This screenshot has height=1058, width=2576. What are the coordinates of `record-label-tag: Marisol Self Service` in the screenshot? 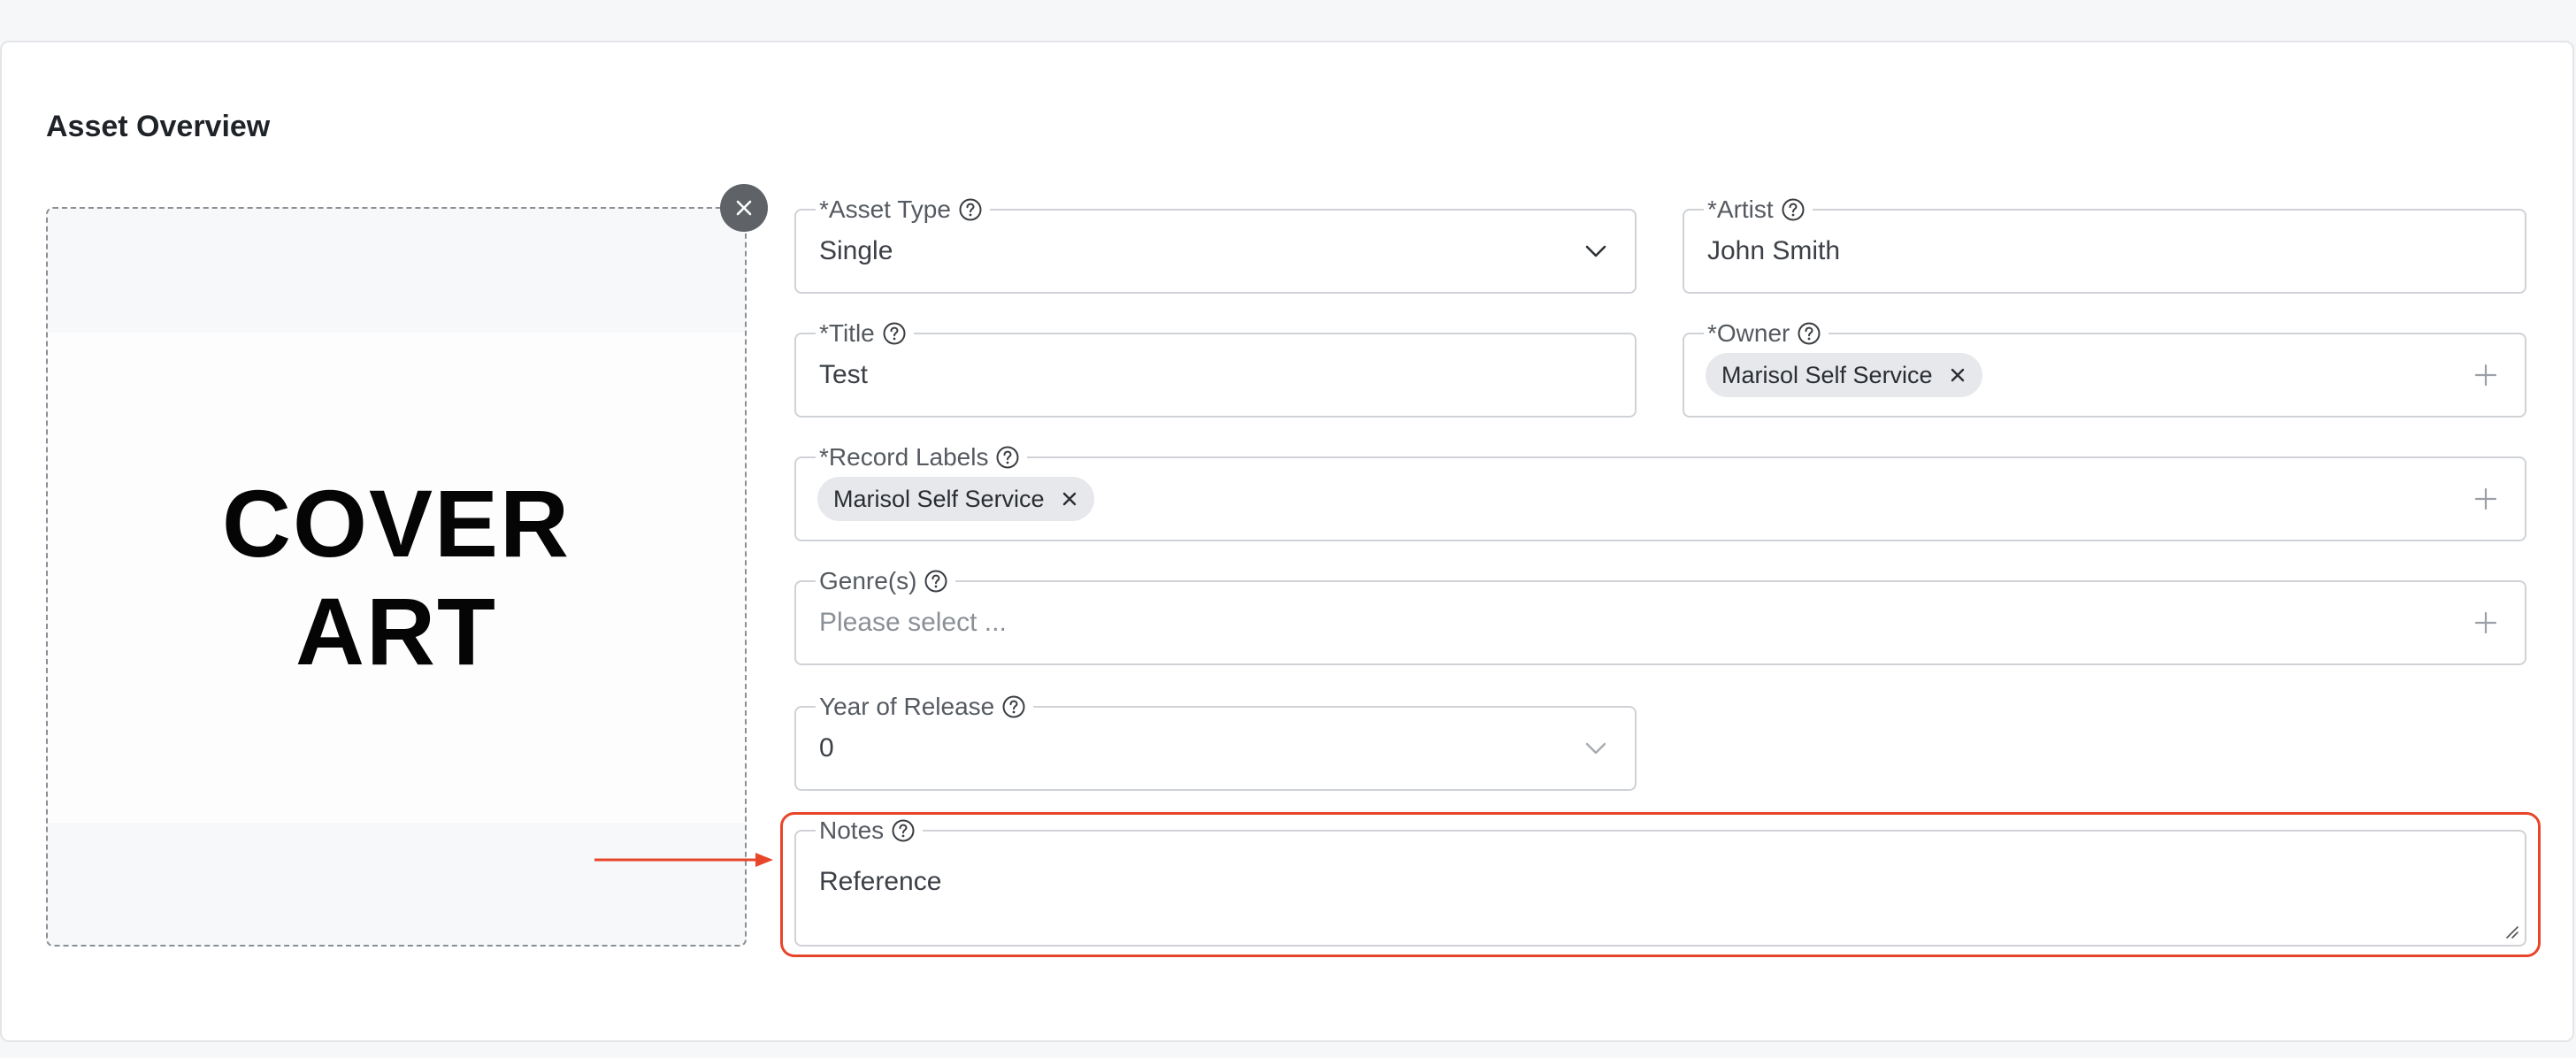 It's located at (955, 499).